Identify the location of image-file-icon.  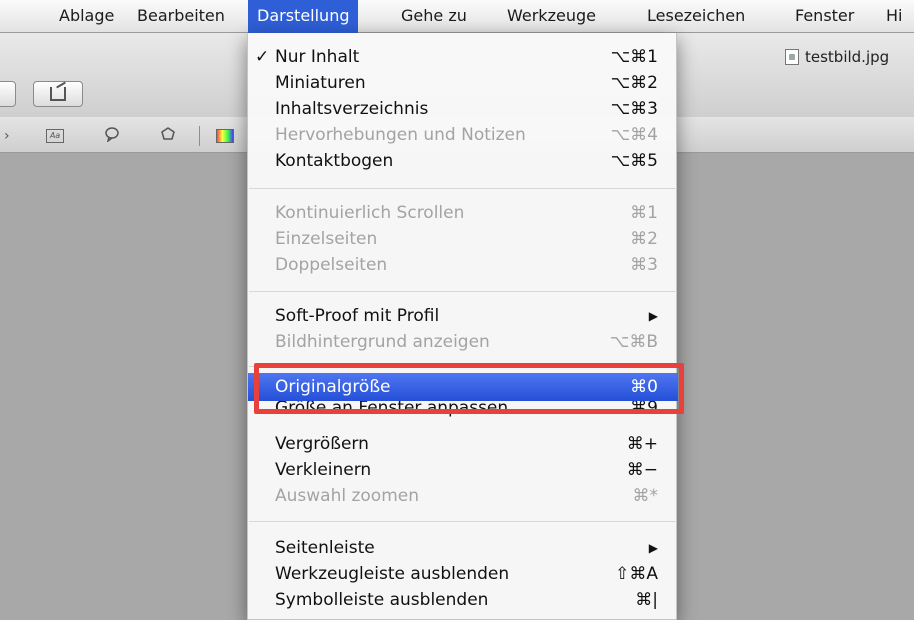
(792, 57).